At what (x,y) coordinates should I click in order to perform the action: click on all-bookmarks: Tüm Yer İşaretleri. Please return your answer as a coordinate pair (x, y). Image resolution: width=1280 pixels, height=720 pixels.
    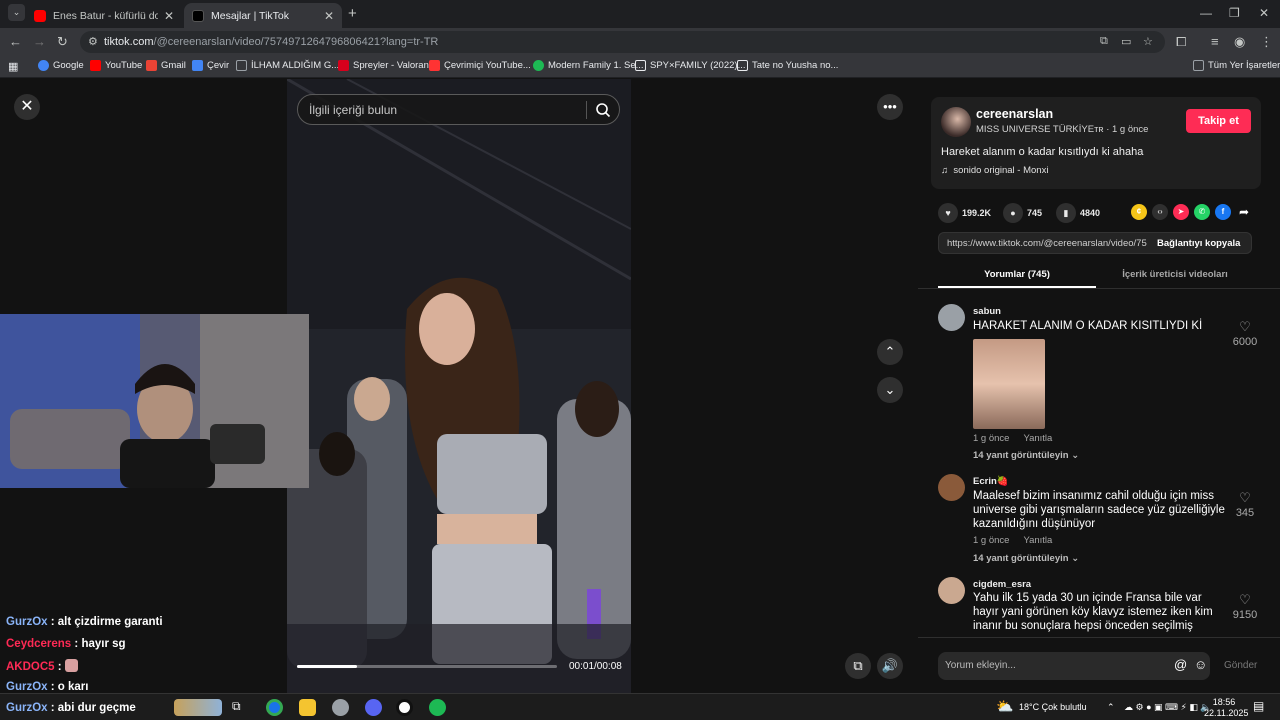
    Looking at the image, I should click on (1236, 65).